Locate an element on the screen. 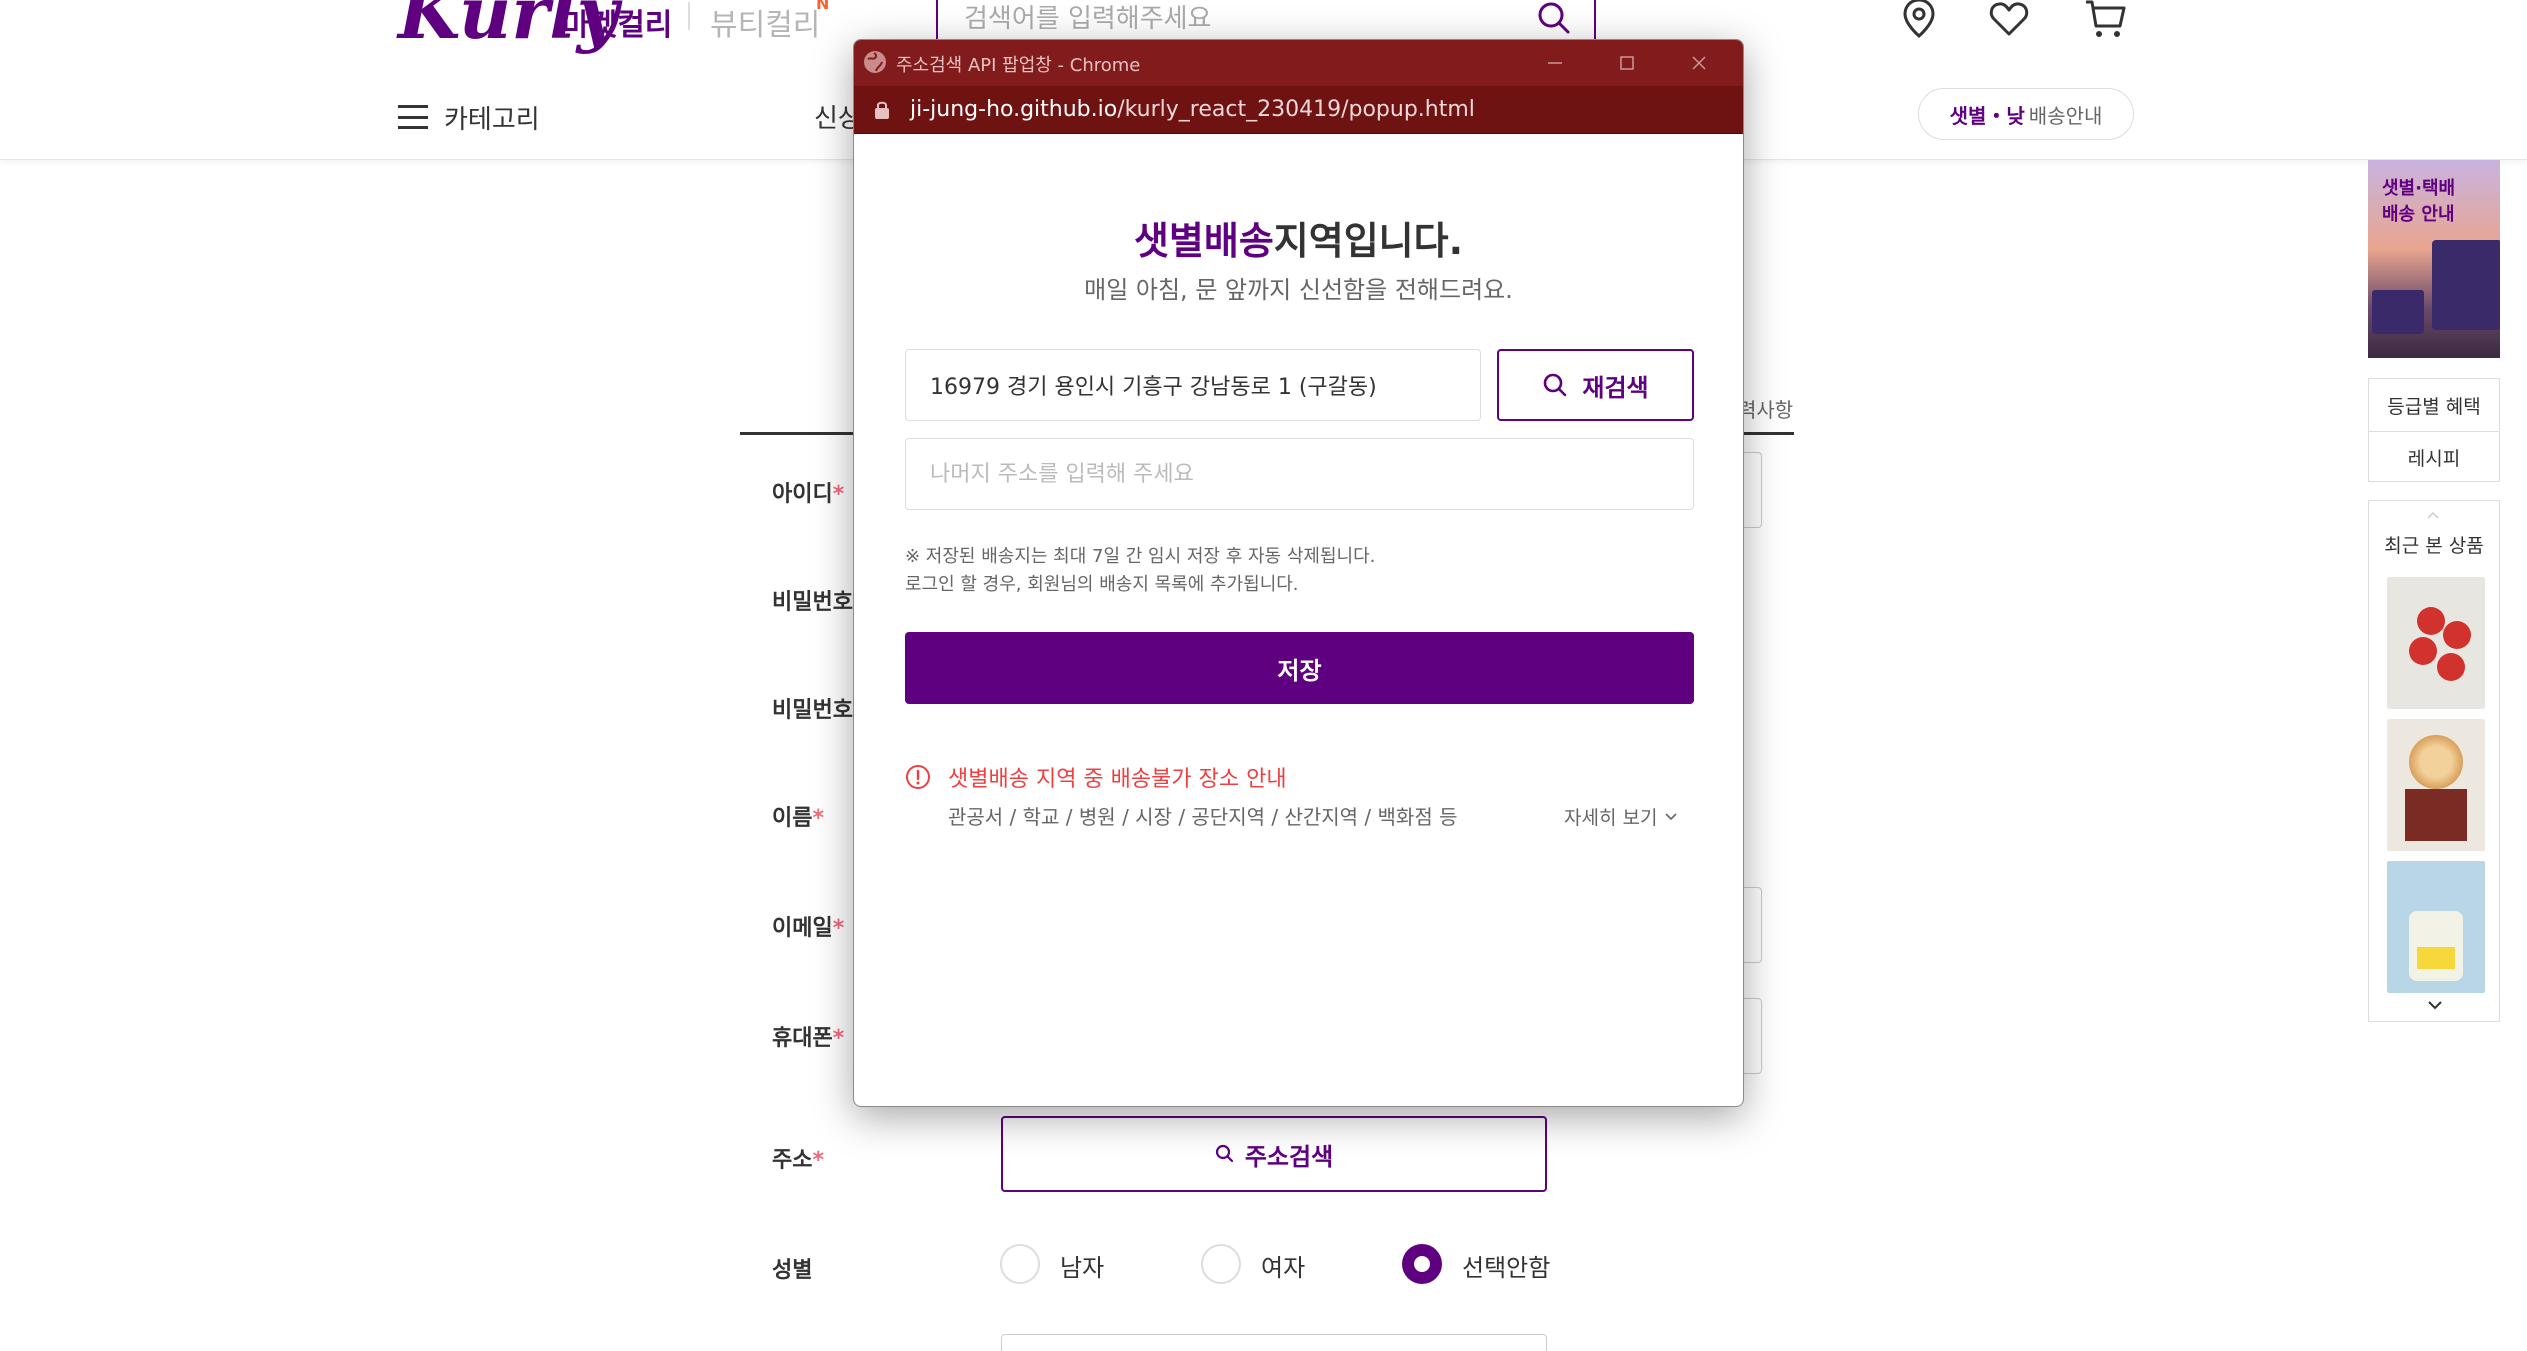 Image resolution: width=2527 pixels, height=1351 pixels. banner-text: 샛별·택배 배송 안내 is located at coordinates (2419, 201).